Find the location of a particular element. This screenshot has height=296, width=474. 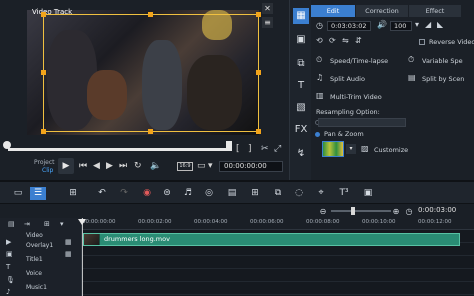

volume-icon: 🔈 is located at coordinates (155, 166).